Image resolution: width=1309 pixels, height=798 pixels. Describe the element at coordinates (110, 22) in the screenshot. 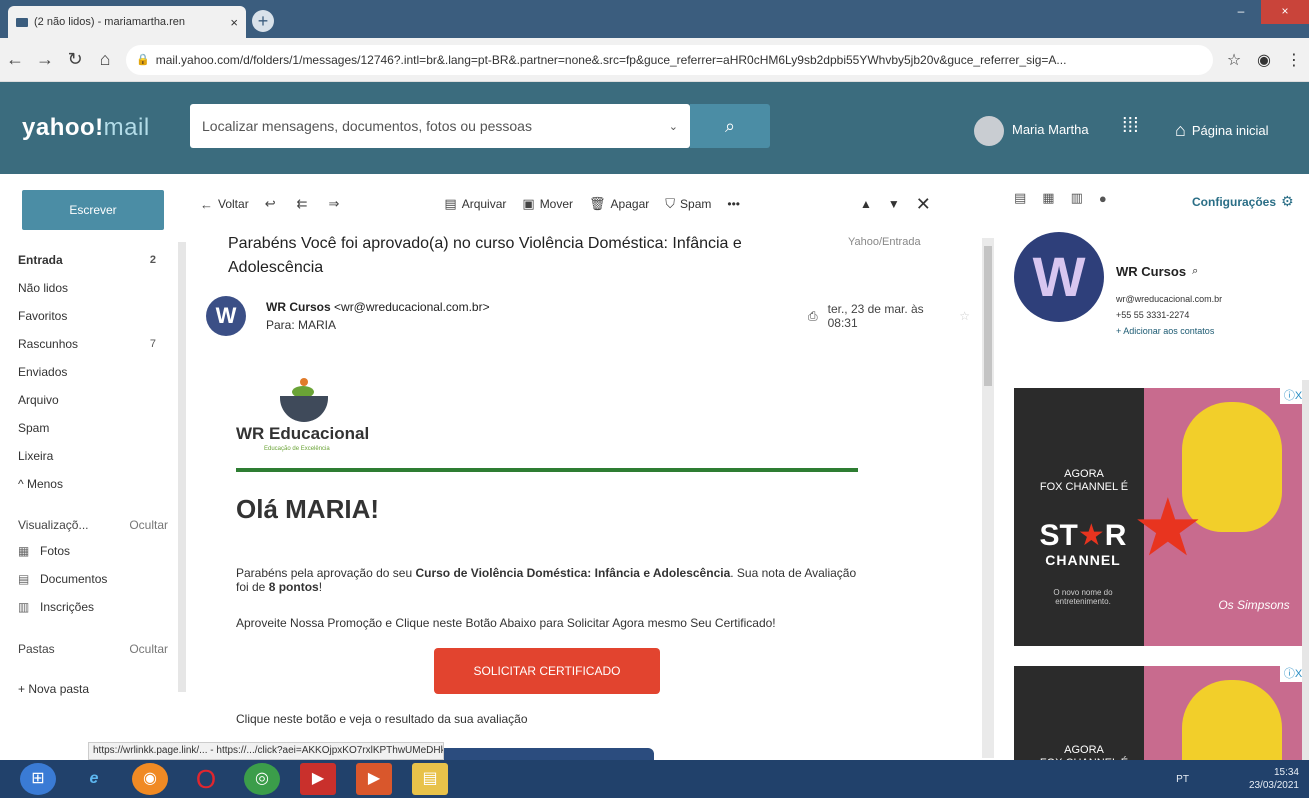

I see `tab-title: (2 não lidos) - mariamartha.ren` at that location.